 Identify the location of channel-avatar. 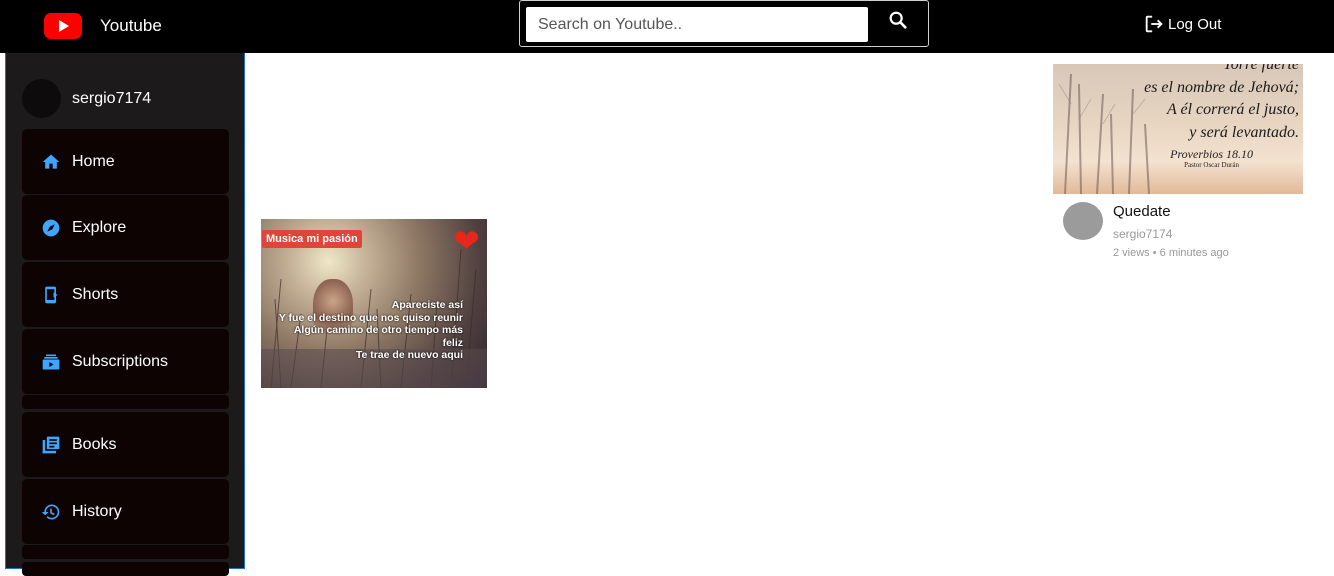
(1083, 221).